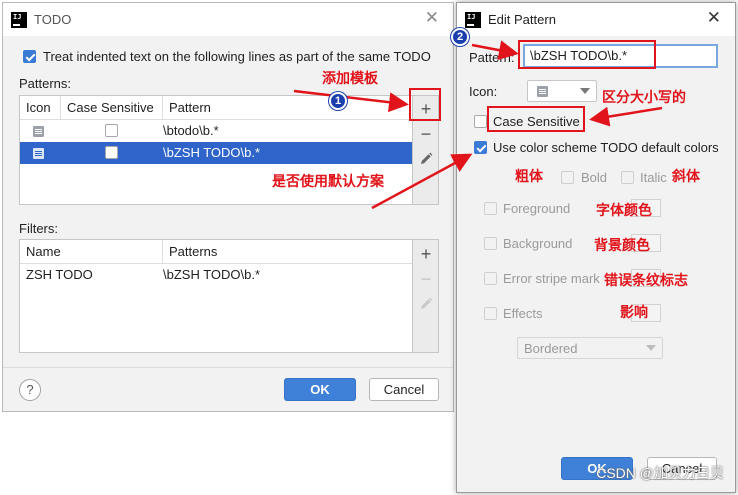 This screenshot has width=738, height=495. I want to click on italic-checkbox, so click(627, 177).